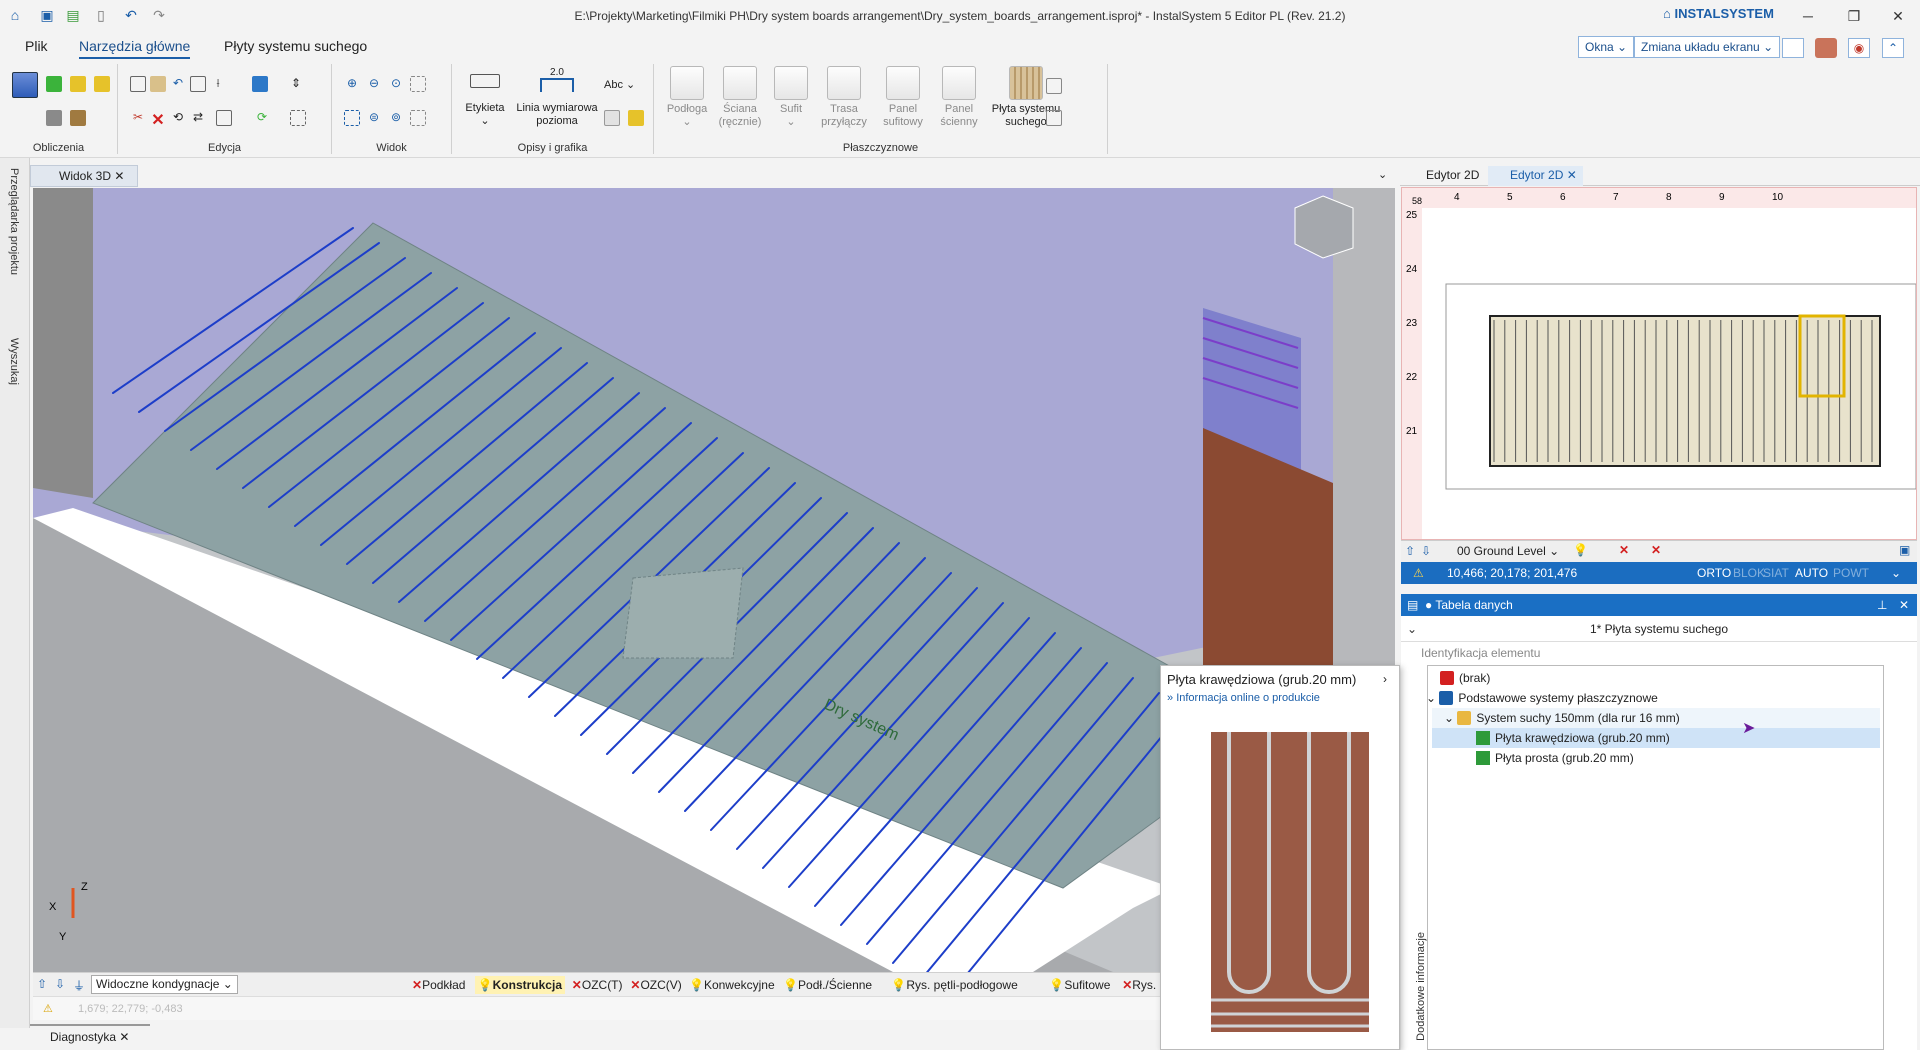 This screenshot has width=1920, height=1050. What do you see at coordinates (374, 84) in the screenshot?
I see `zoom-out-icon: ⊖` at bounding box center [374, 84].